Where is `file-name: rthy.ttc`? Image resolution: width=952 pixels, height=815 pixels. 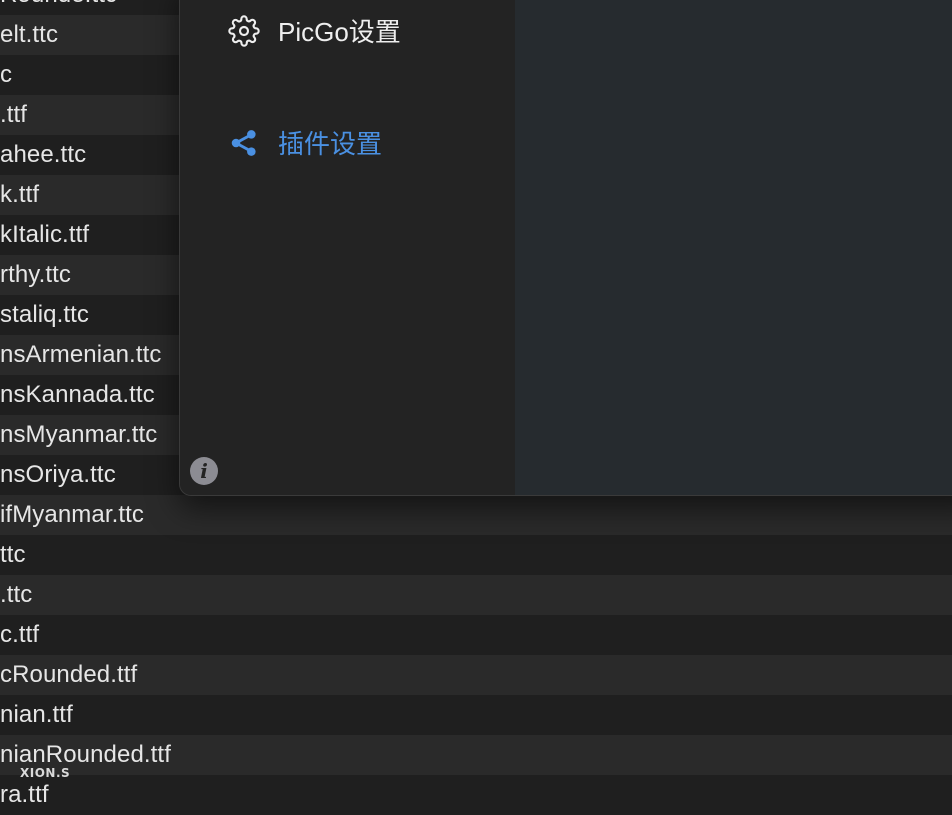 file-name: rthy.ttc is located at coordinates (36, 274).